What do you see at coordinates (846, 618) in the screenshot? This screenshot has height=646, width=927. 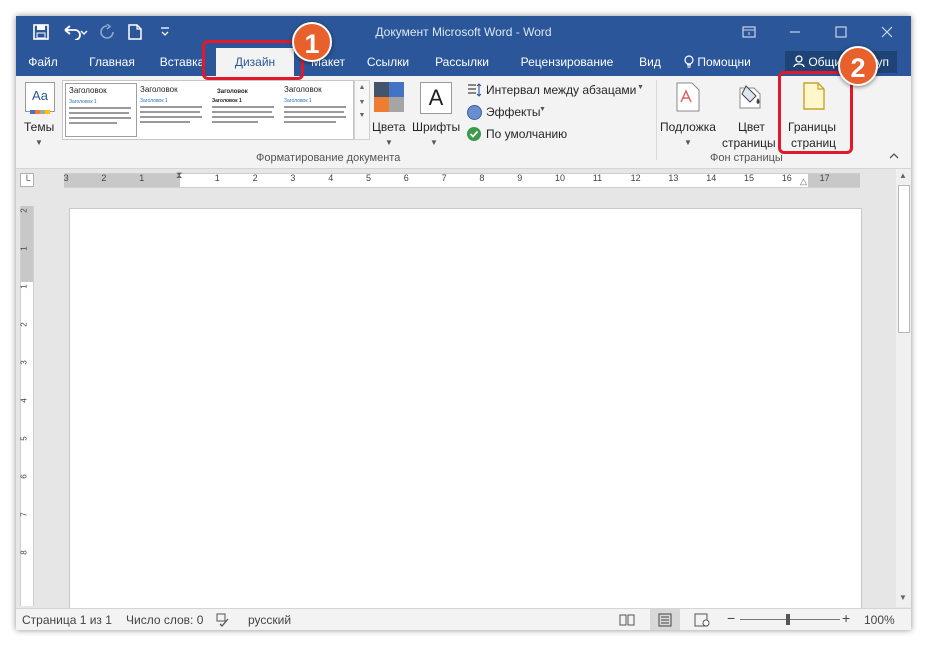 I see `zoom-in-icon: +` at bounding box center [846, 618].